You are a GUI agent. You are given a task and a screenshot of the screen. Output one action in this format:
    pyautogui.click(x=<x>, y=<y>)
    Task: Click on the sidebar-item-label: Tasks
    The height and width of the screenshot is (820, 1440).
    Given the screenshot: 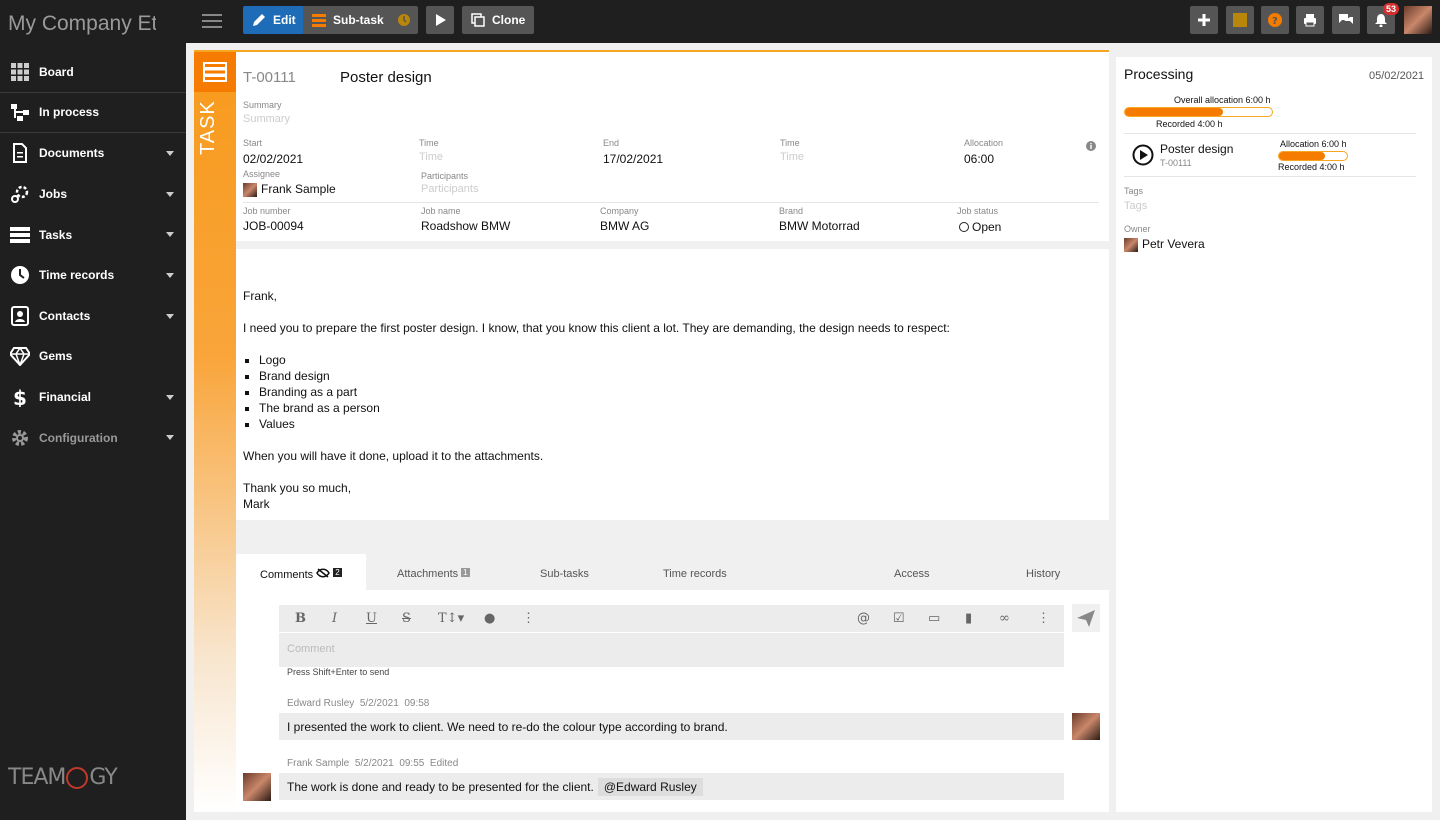 What is the action you would take?
    pyautogui.click(x=56, y=234)
    